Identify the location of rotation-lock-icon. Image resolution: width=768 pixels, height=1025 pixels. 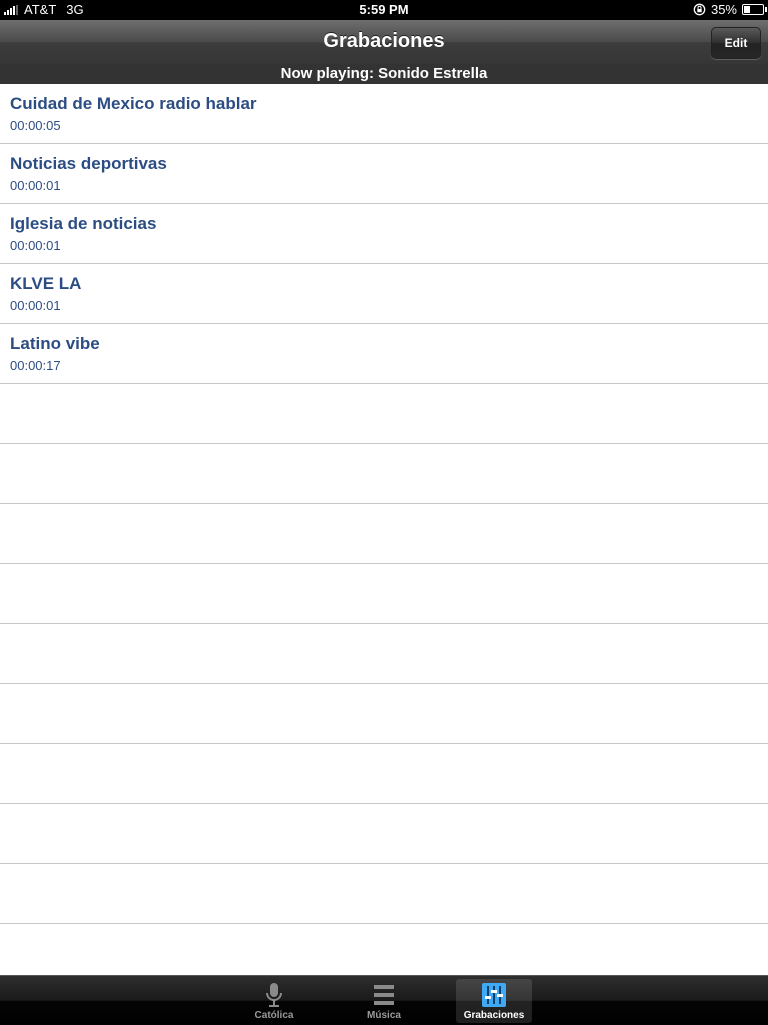
(699, 9).